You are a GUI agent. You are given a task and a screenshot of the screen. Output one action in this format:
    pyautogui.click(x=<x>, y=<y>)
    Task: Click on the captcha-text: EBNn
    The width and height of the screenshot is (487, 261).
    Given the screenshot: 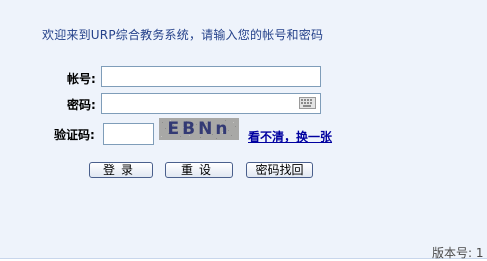 What is the action you would take?
    pyautogui.click(x=199, y=129)
    